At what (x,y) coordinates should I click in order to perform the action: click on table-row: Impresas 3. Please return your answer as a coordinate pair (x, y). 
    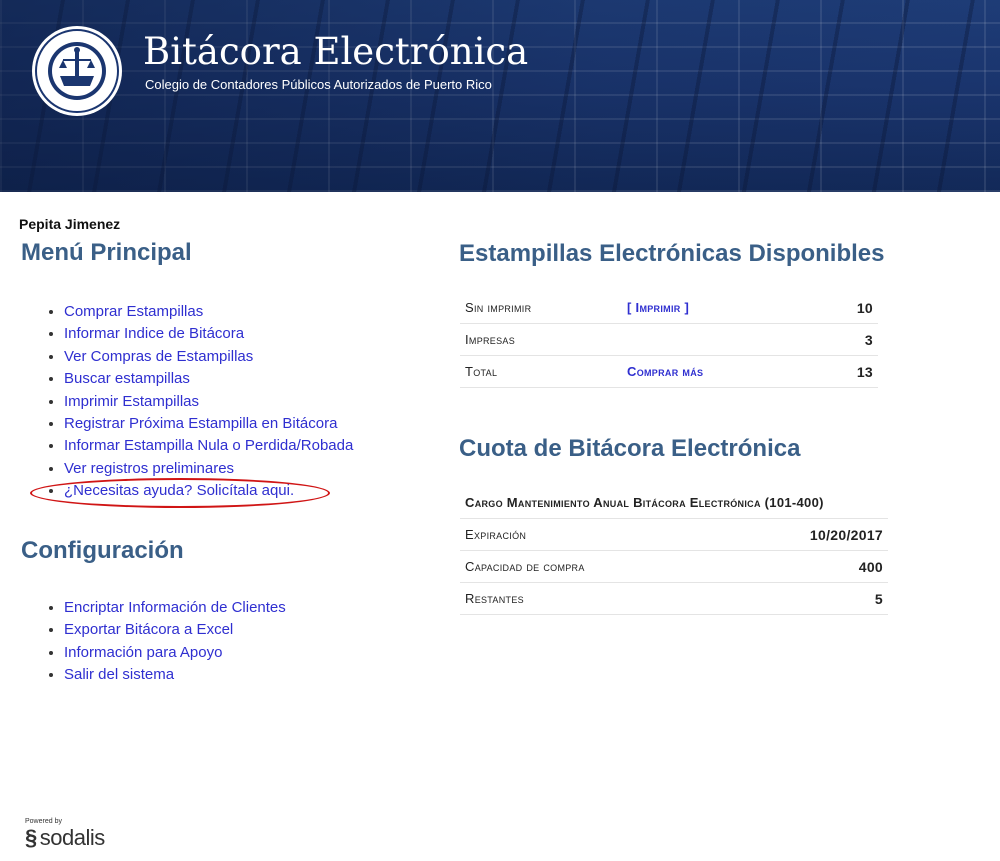
    Looking at the image, I should click on (669, 339).